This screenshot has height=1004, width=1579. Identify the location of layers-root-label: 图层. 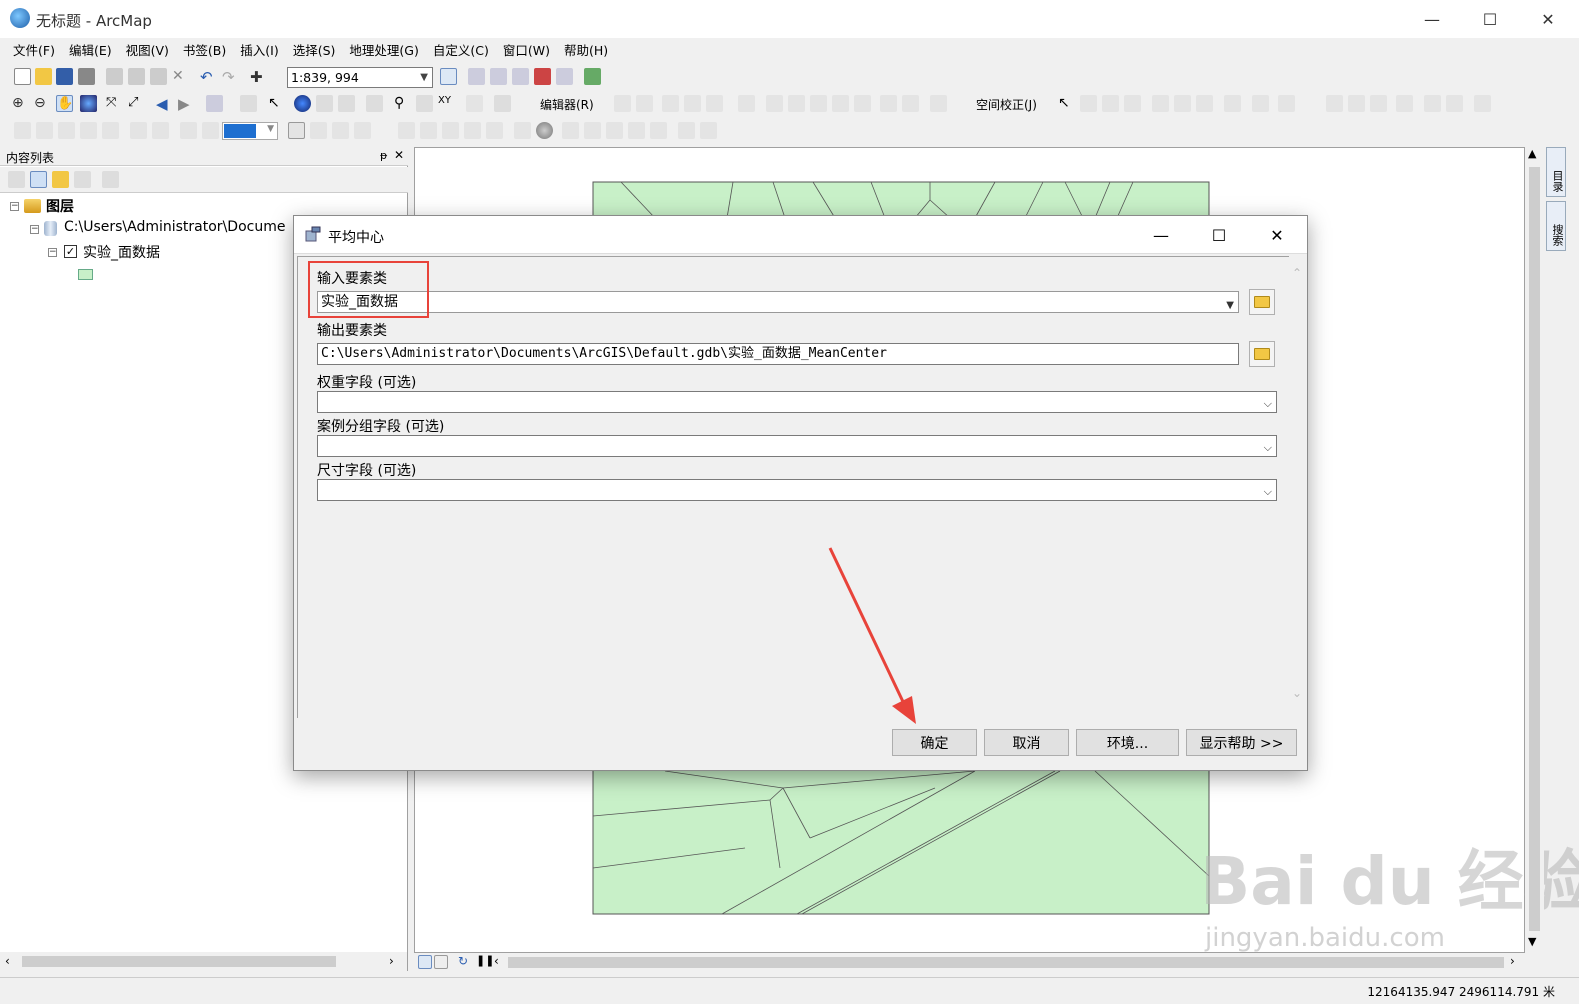
(60, 206).